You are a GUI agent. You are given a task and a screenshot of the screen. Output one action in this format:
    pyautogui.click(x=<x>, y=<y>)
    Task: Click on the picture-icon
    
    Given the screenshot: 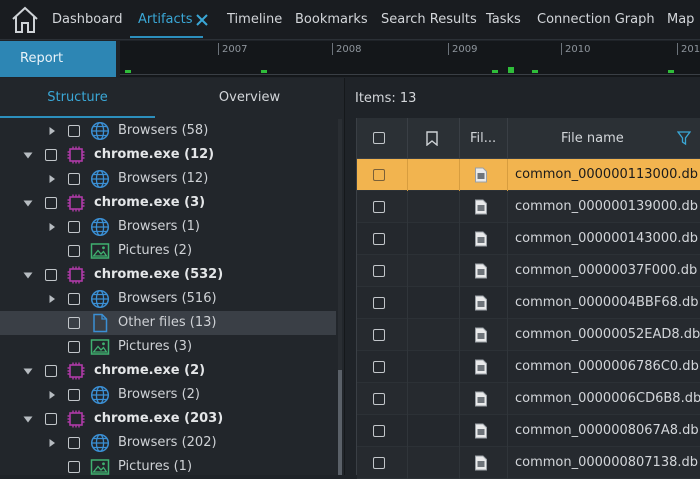 What is the action you would take?
    pyautogui.click(x=100, y=466)
    